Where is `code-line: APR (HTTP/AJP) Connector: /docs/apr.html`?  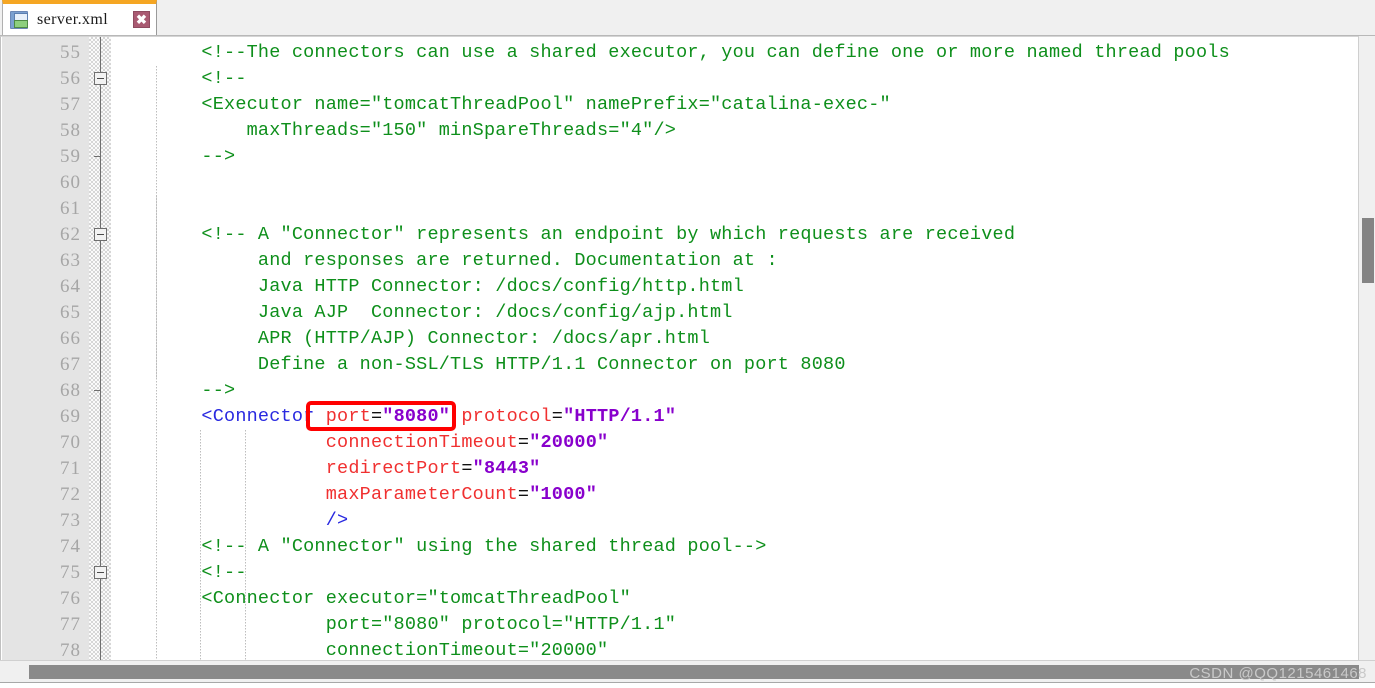
code-line: APR (HTTP/AJP) Connector: /docs/apr.html is located at coordinates (410, 339).